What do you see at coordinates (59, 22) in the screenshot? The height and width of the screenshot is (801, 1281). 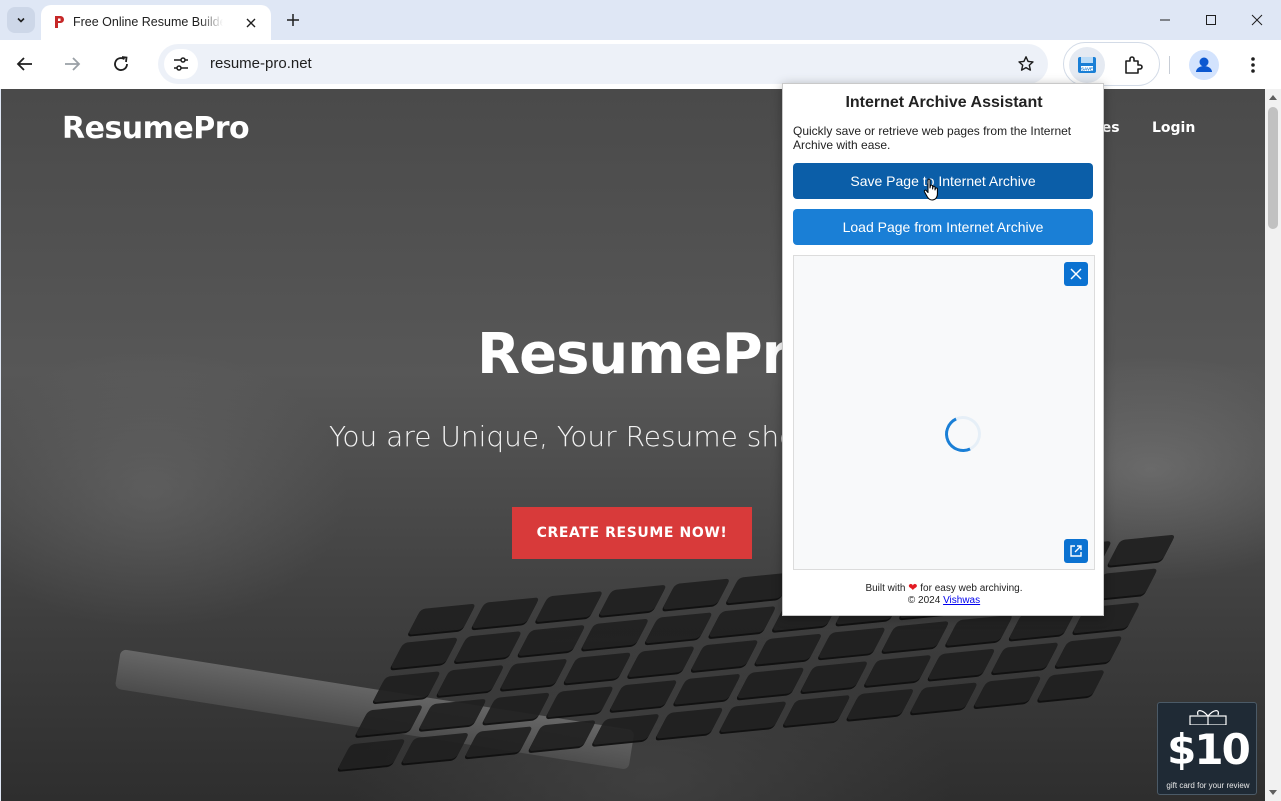 I see `resumepro-favicon-icon` at bounding box center [59, 22].